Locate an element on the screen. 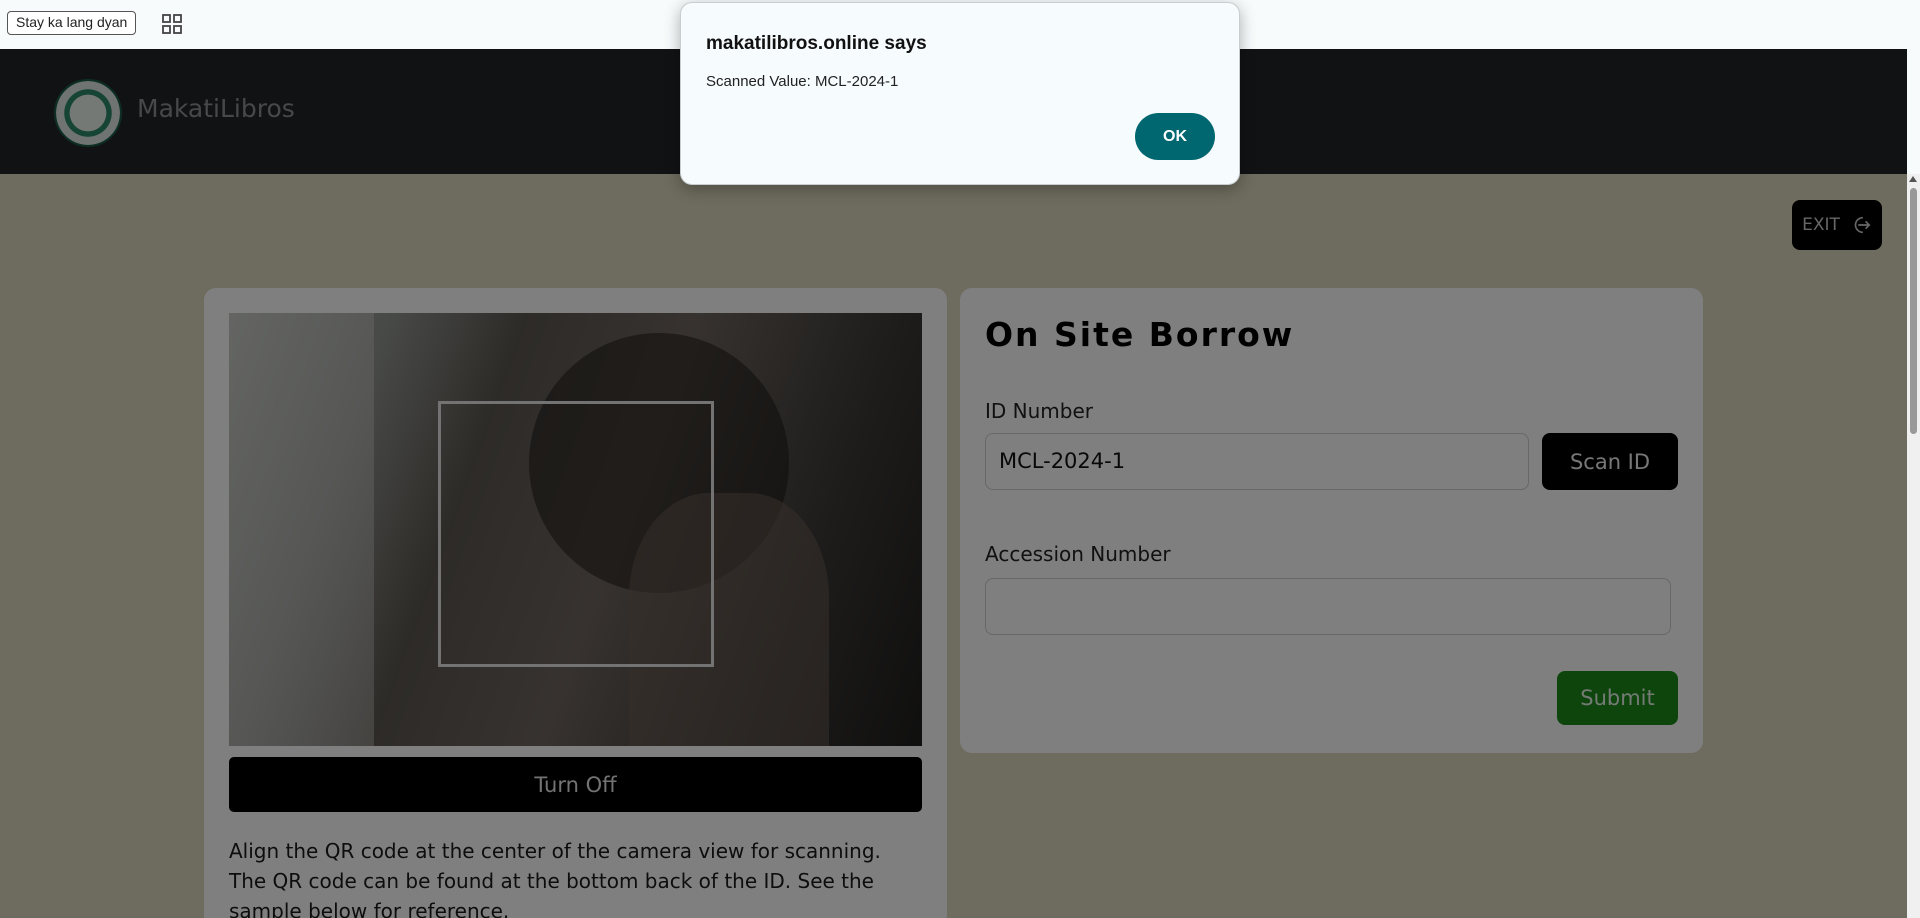 This screenshot has width=1920, height=918. scroll-up-arrow-icon is located at coordinates (1913, 179).